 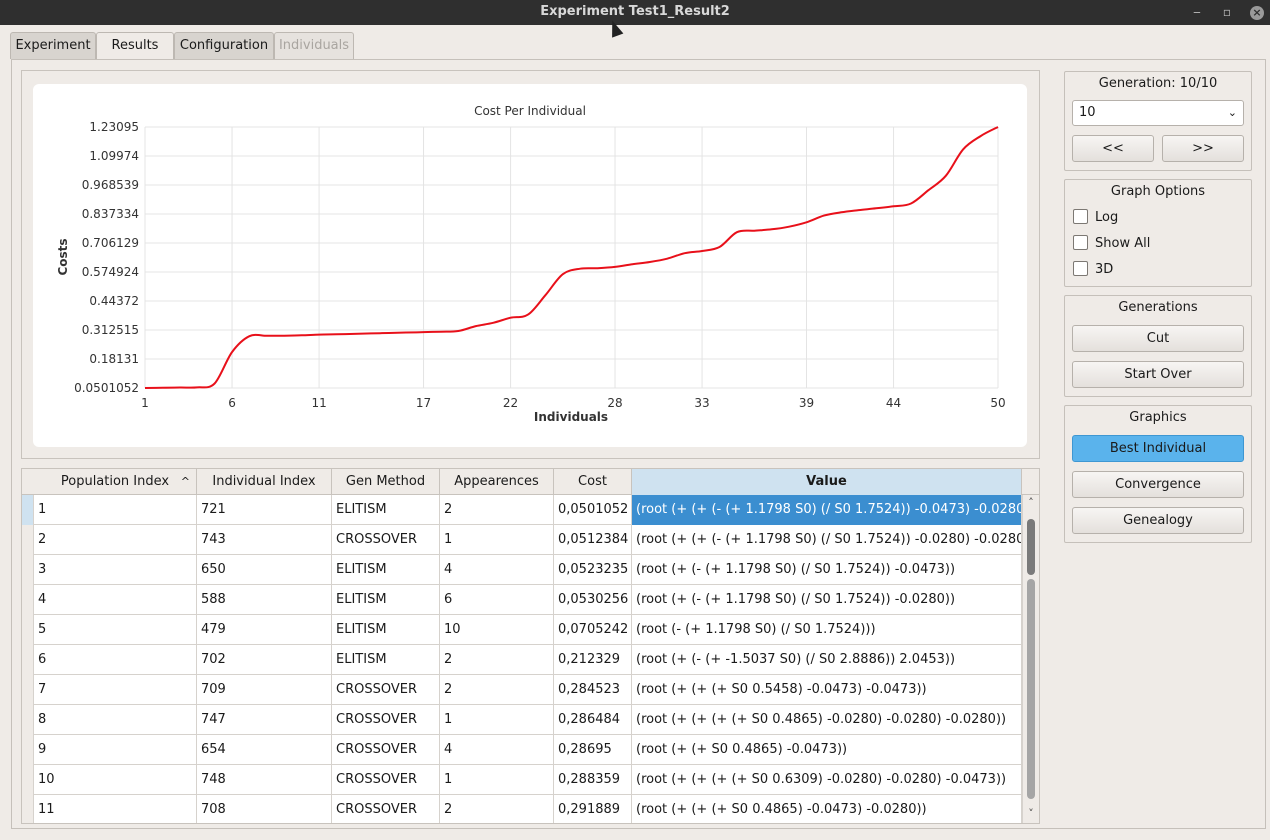 What do you see at coordinates (1031, 813) in the screenshot?
I see `scroll-down-icon: ˅` at bounding box center [1031, 813].